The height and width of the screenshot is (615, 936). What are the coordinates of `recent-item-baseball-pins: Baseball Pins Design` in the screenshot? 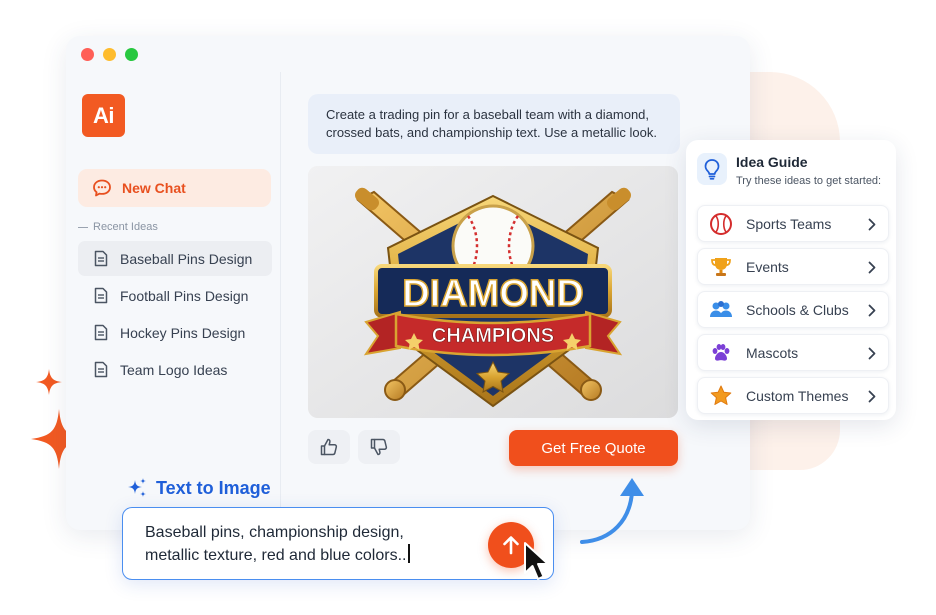 It's located at (175, 258).